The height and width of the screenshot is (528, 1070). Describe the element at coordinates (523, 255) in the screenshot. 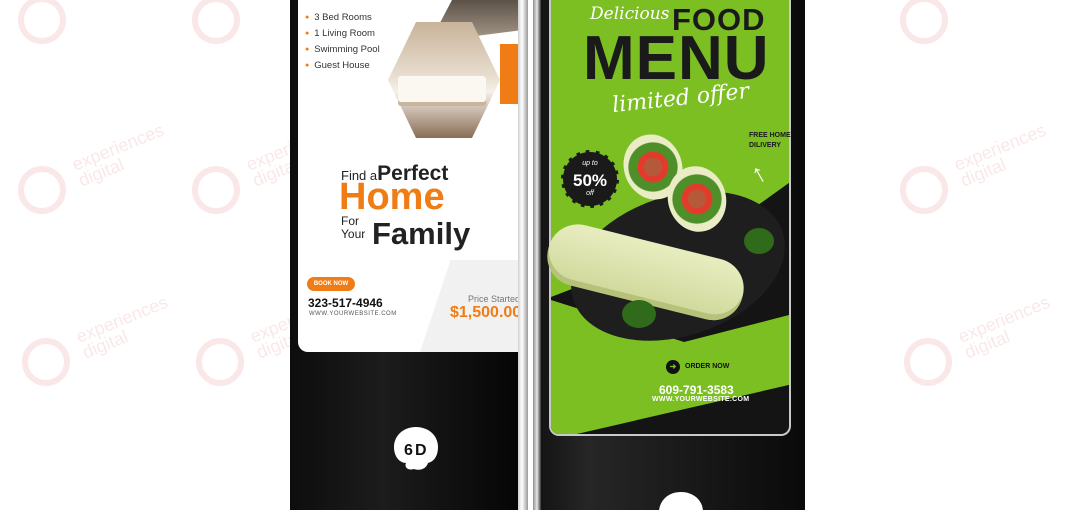

I see `left-kiosk-edge` at that location.